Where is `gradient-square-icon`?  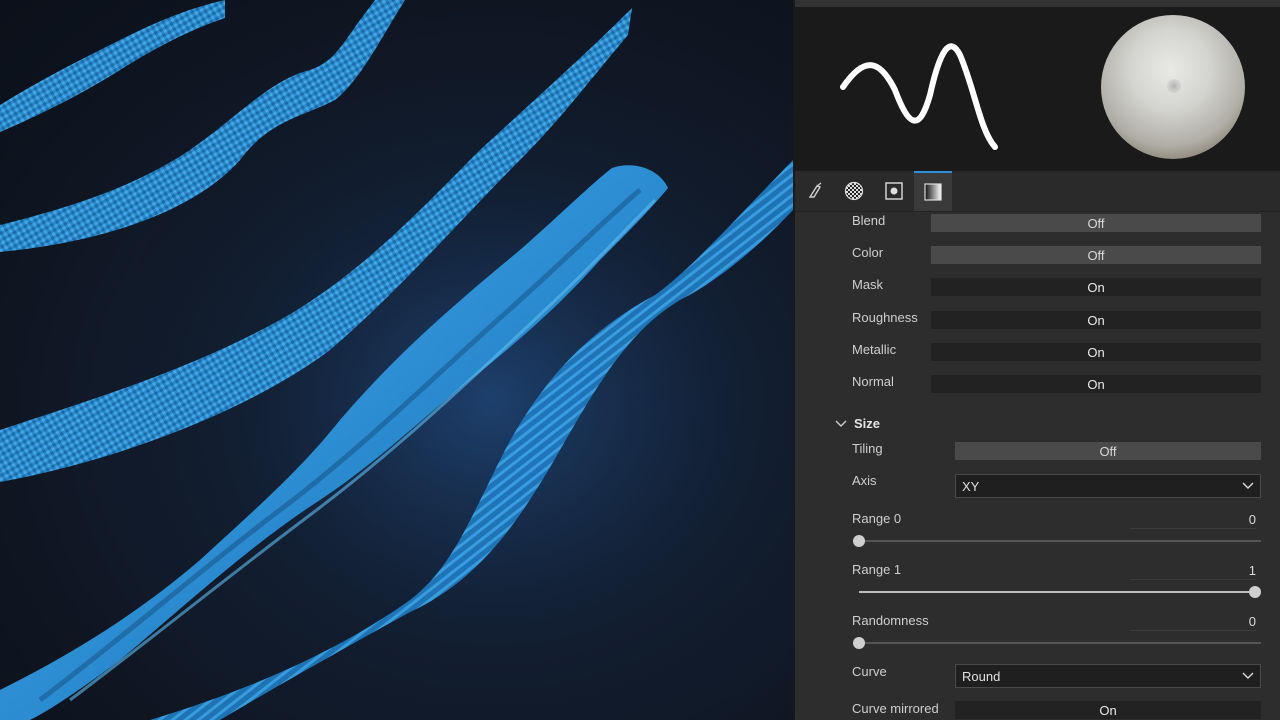
gradient-square-icon is located at coordinates (933, 192).